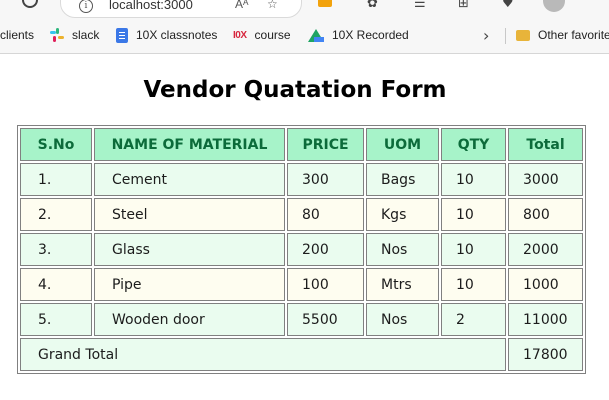 The width and height of the screenshot is (609, 400). Describe the element at coordinates (372, 5) in the screenshot. I see `extensions-puzzle-icon: ✿` at that location.